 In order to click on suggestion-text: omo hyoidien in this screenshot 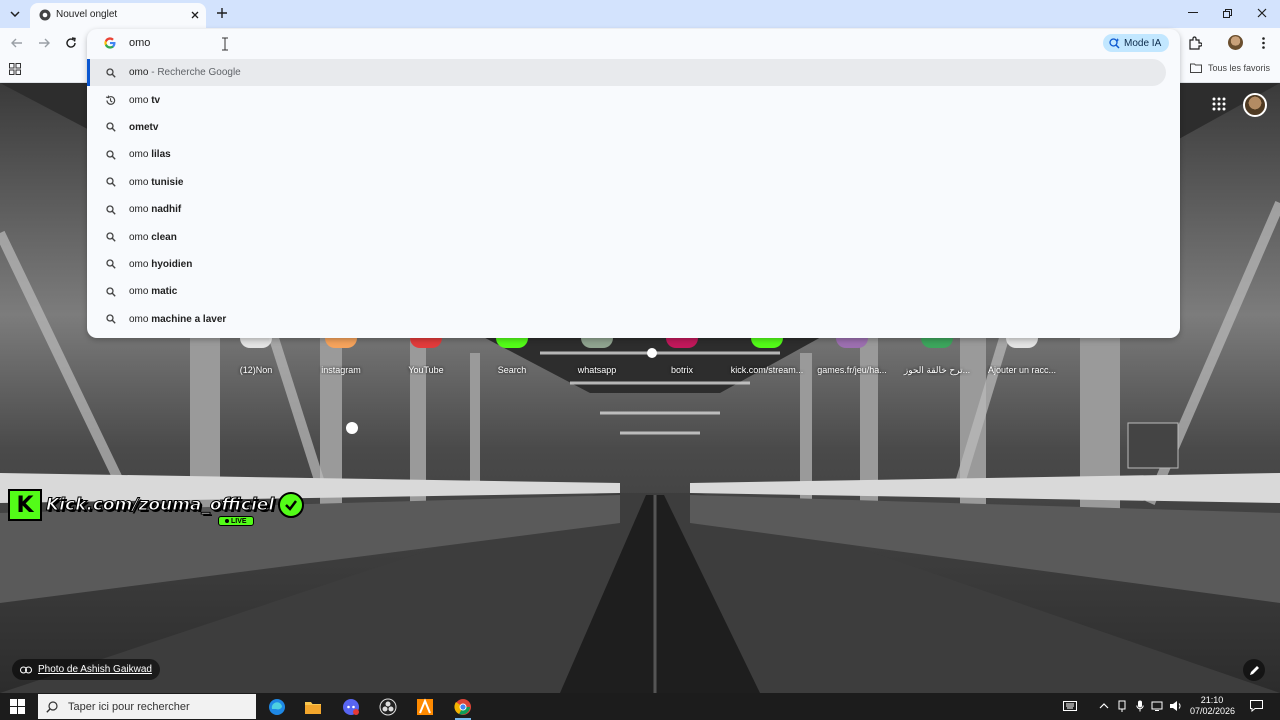, I will do `click(160, 264)`.